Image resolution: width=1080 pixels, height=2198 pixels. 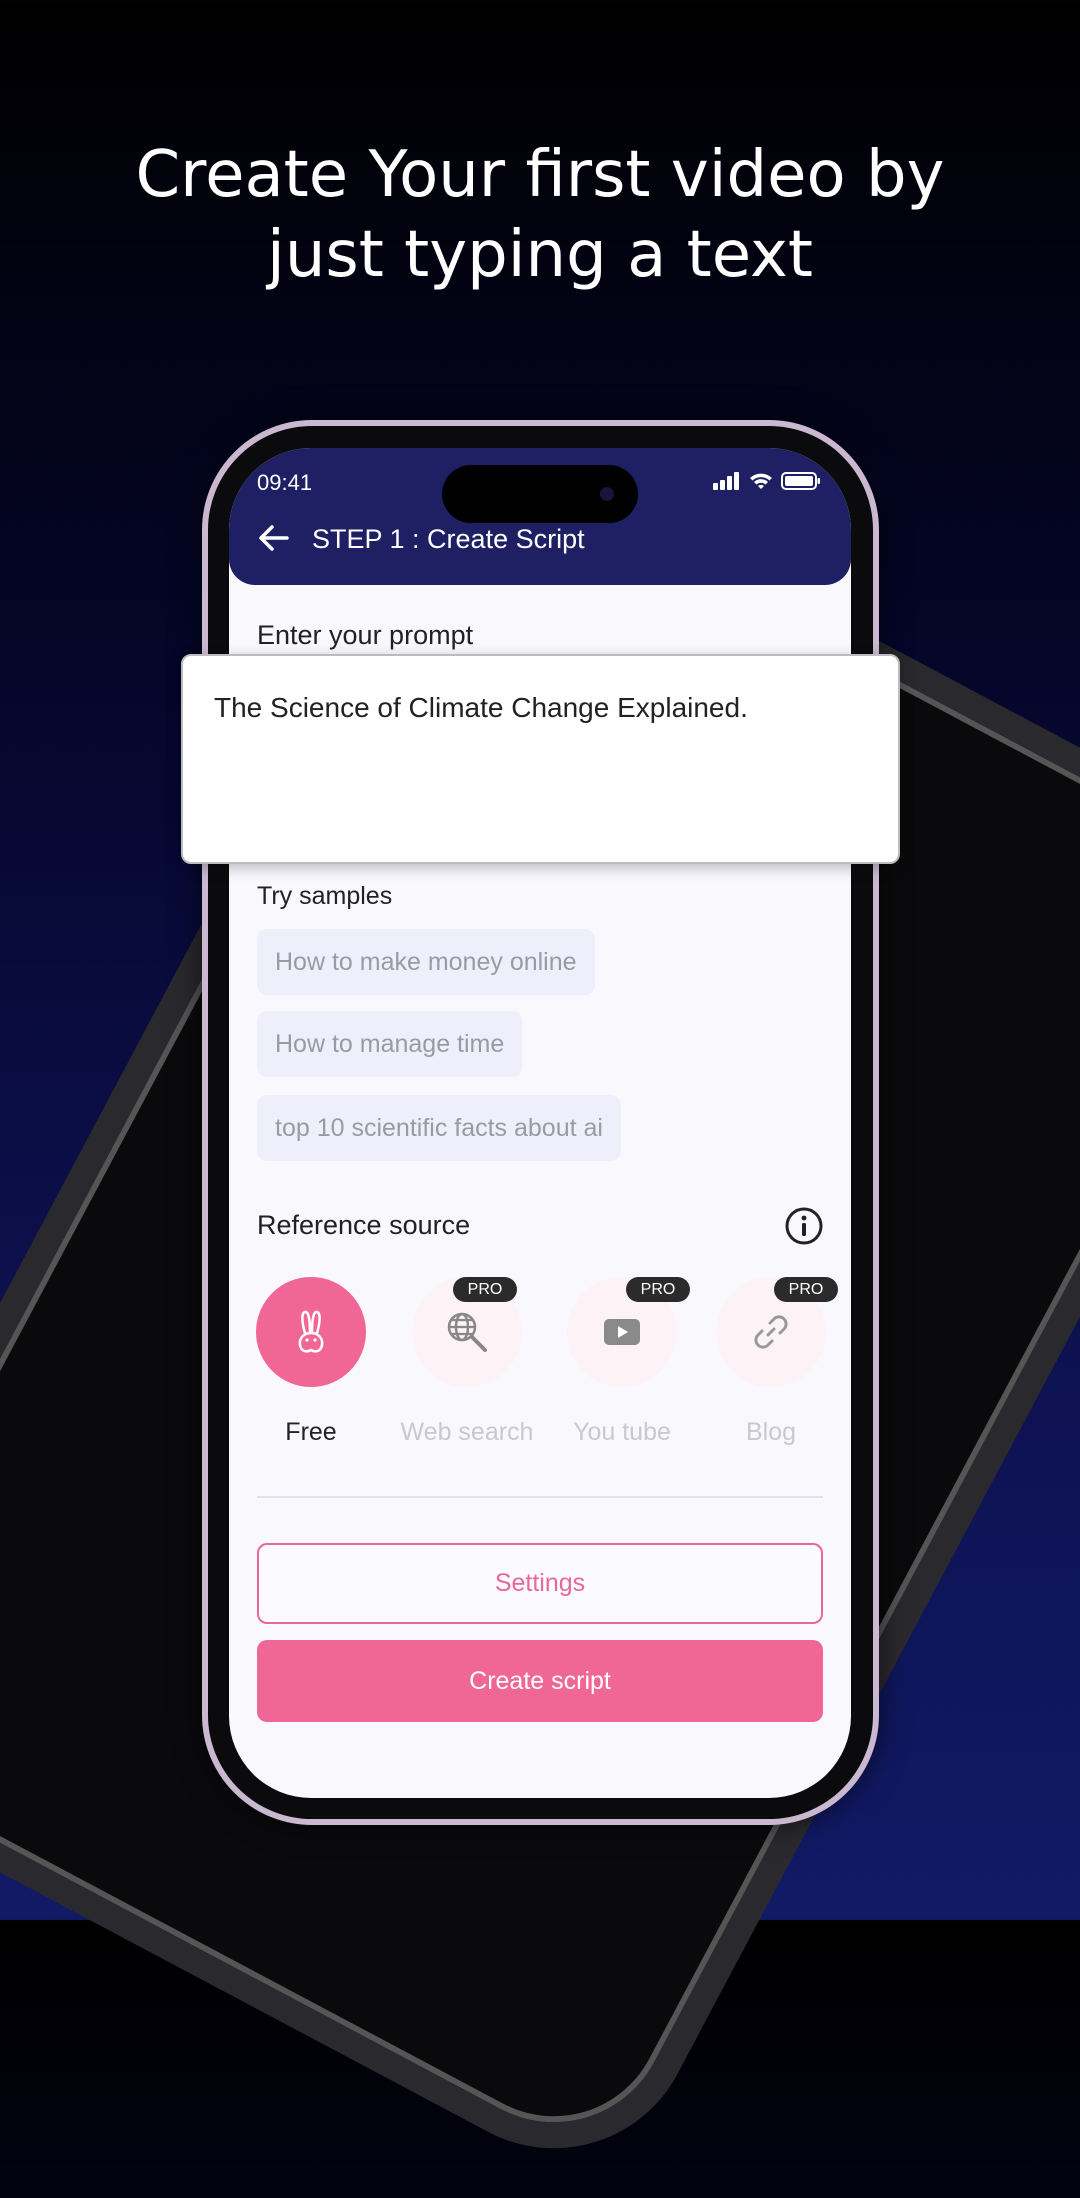 What do you see at coordinates (540, 255) in the screenshot?
I see `headline-line2: just typing a text` at bounding box center [540, 255].